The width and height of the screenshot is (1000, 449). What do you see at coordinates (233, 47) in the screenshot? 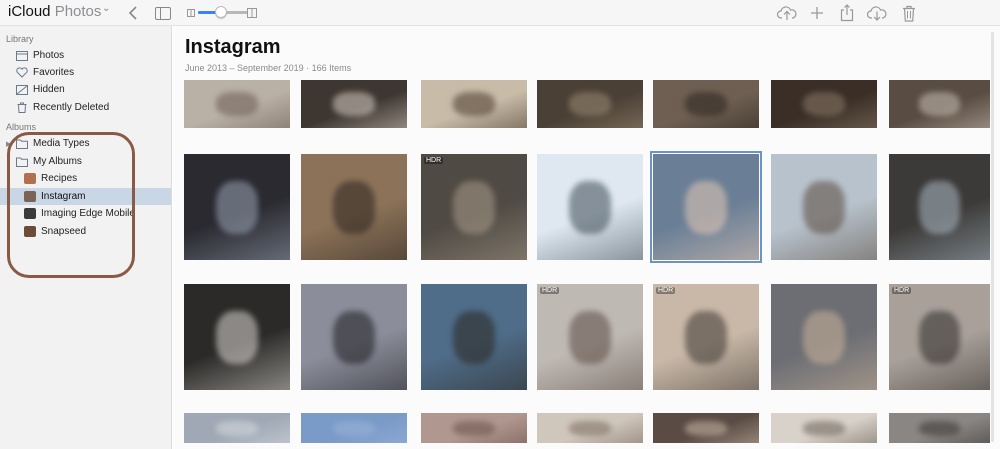
I see `page-title: Instagram` at bounding box center [233, 47].